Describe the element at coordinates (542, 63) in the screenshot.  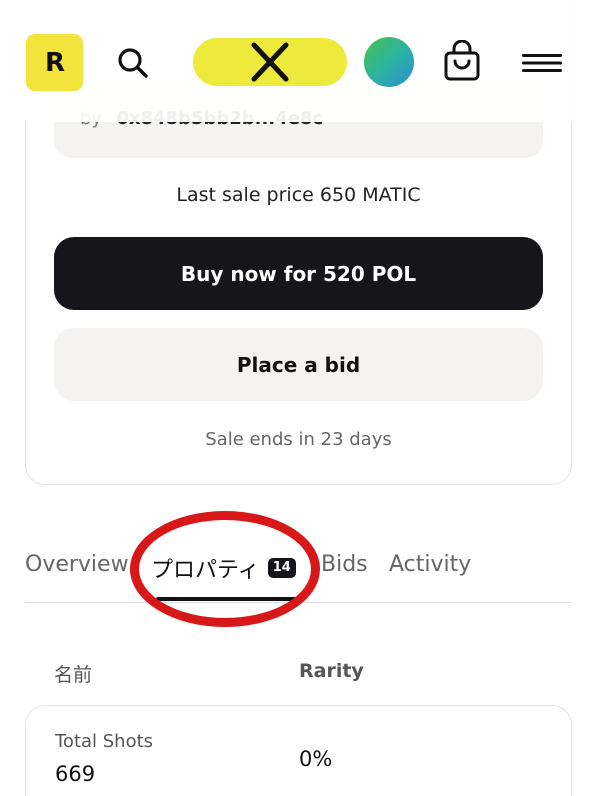
I see `menu-icon` at that location.